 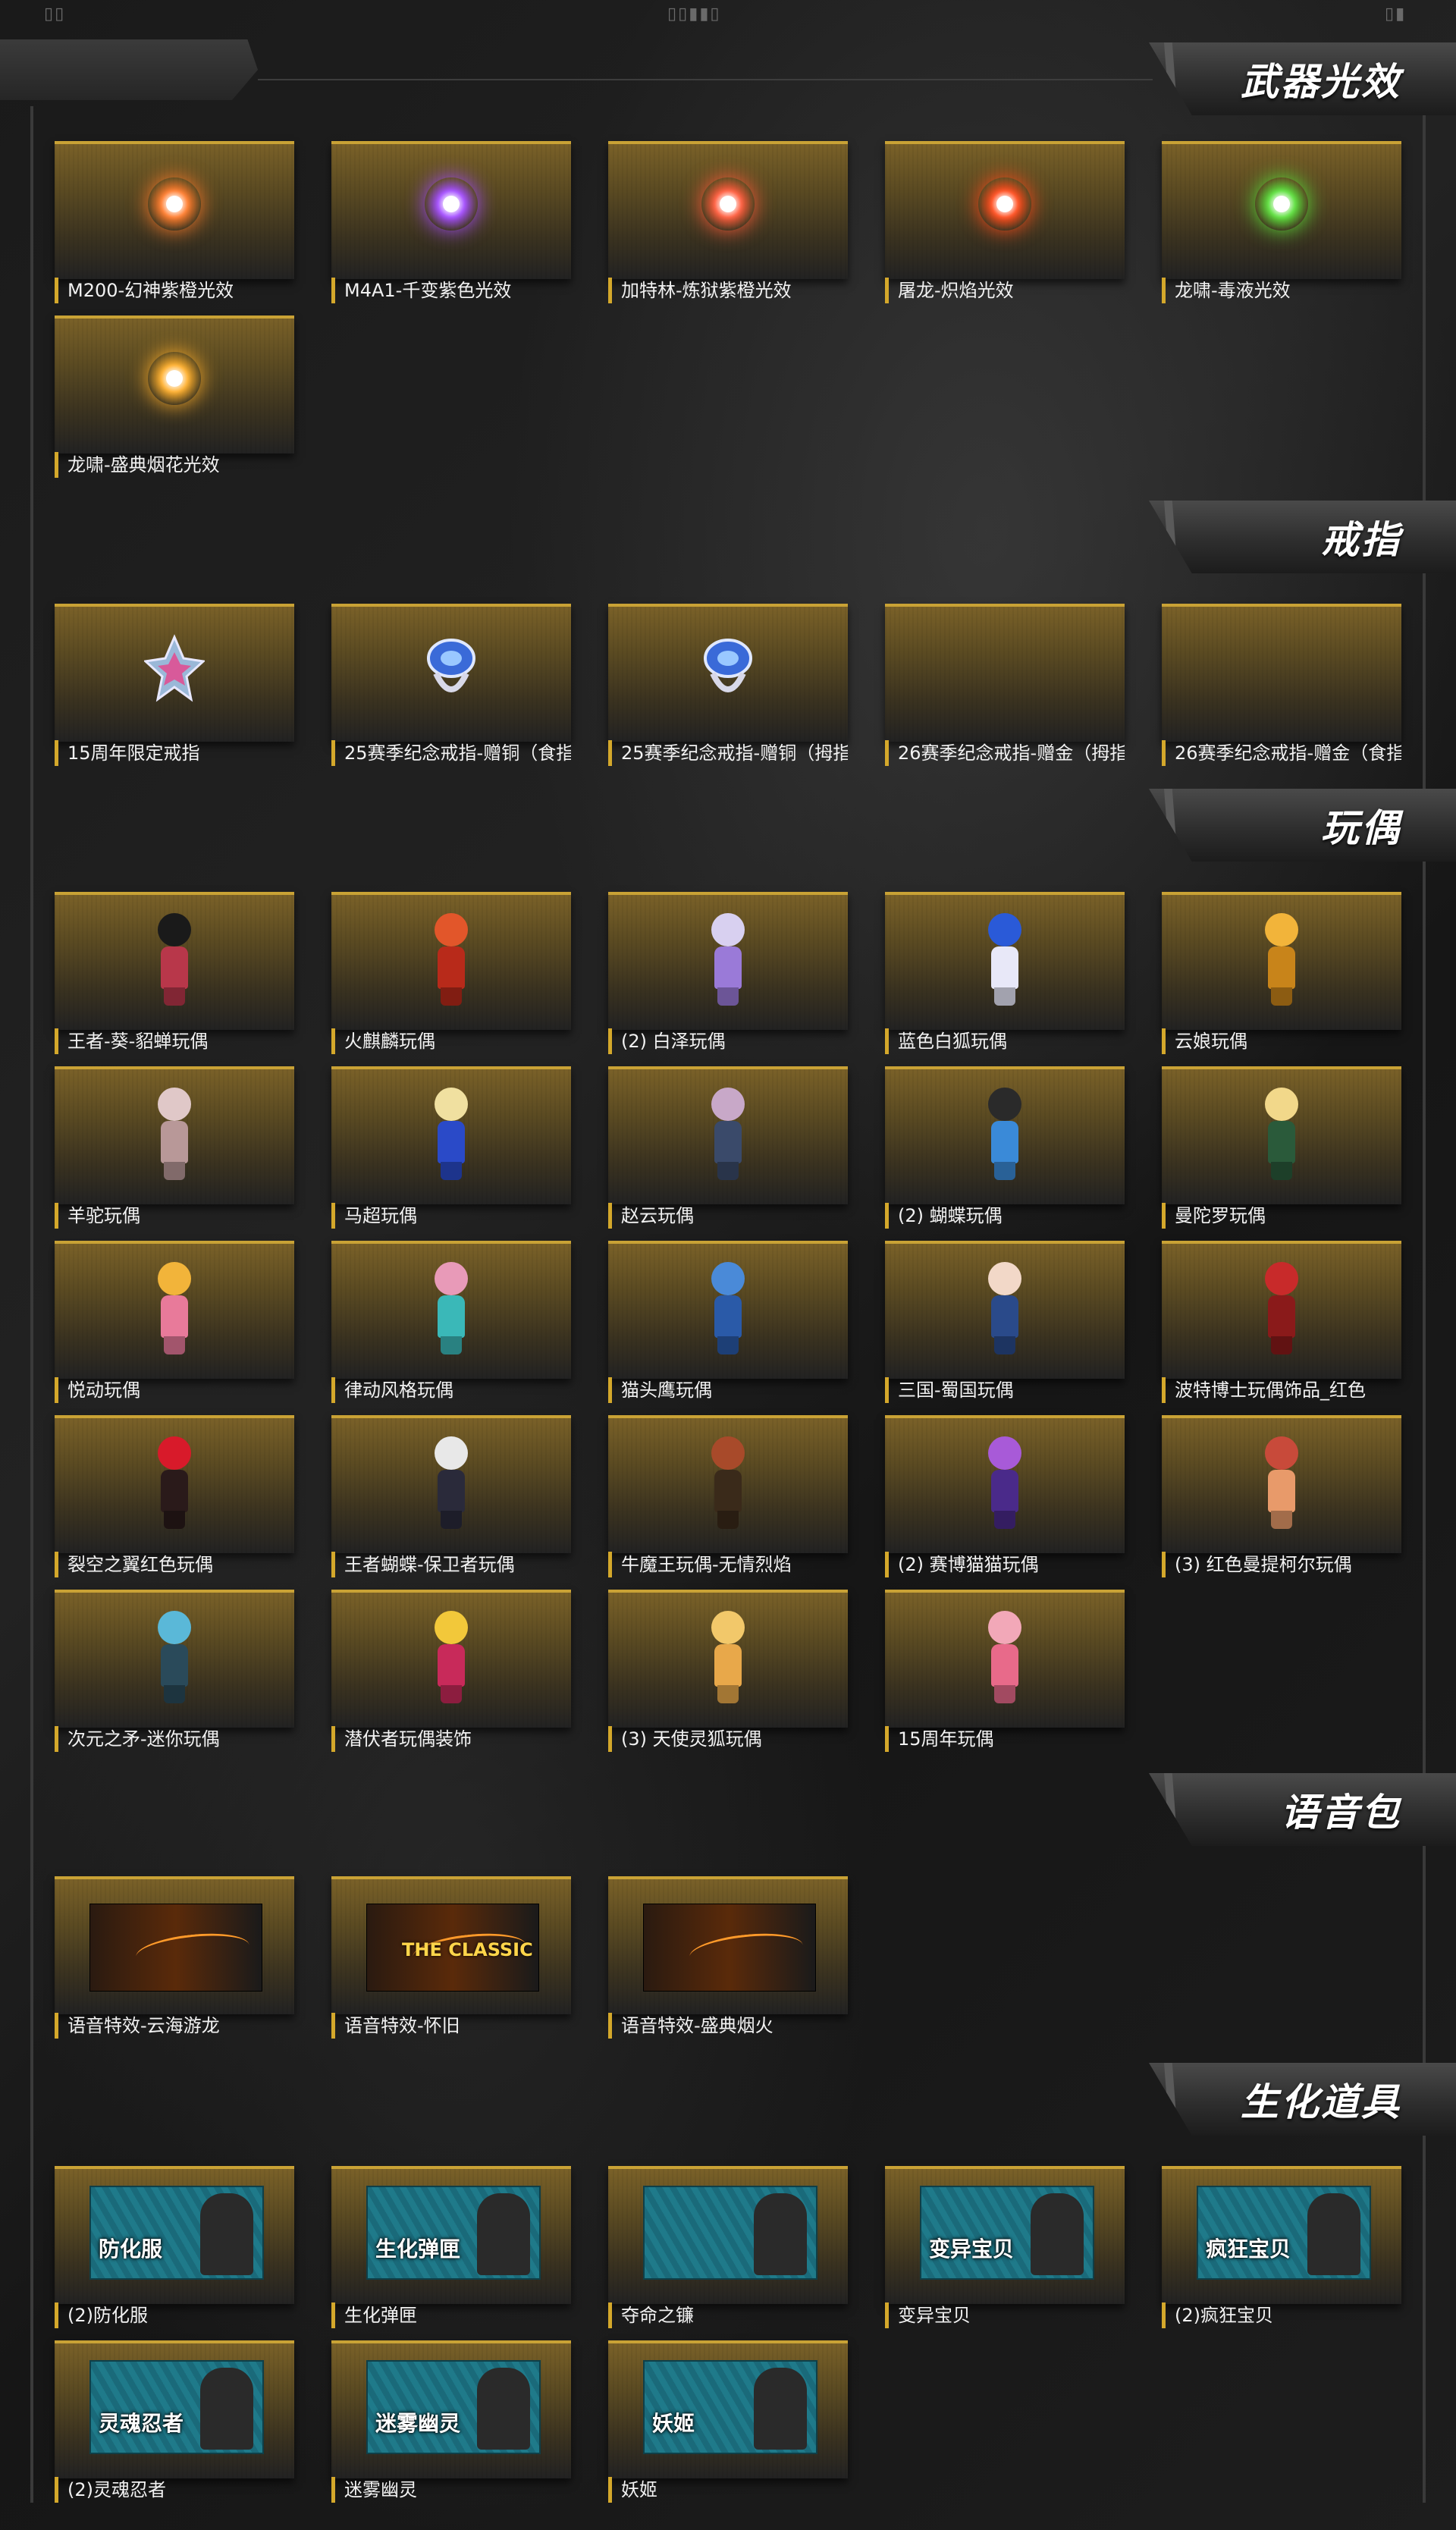 I want to click on item-card: 三国-蜀国玩偶, so click(x=1006, y=1324).